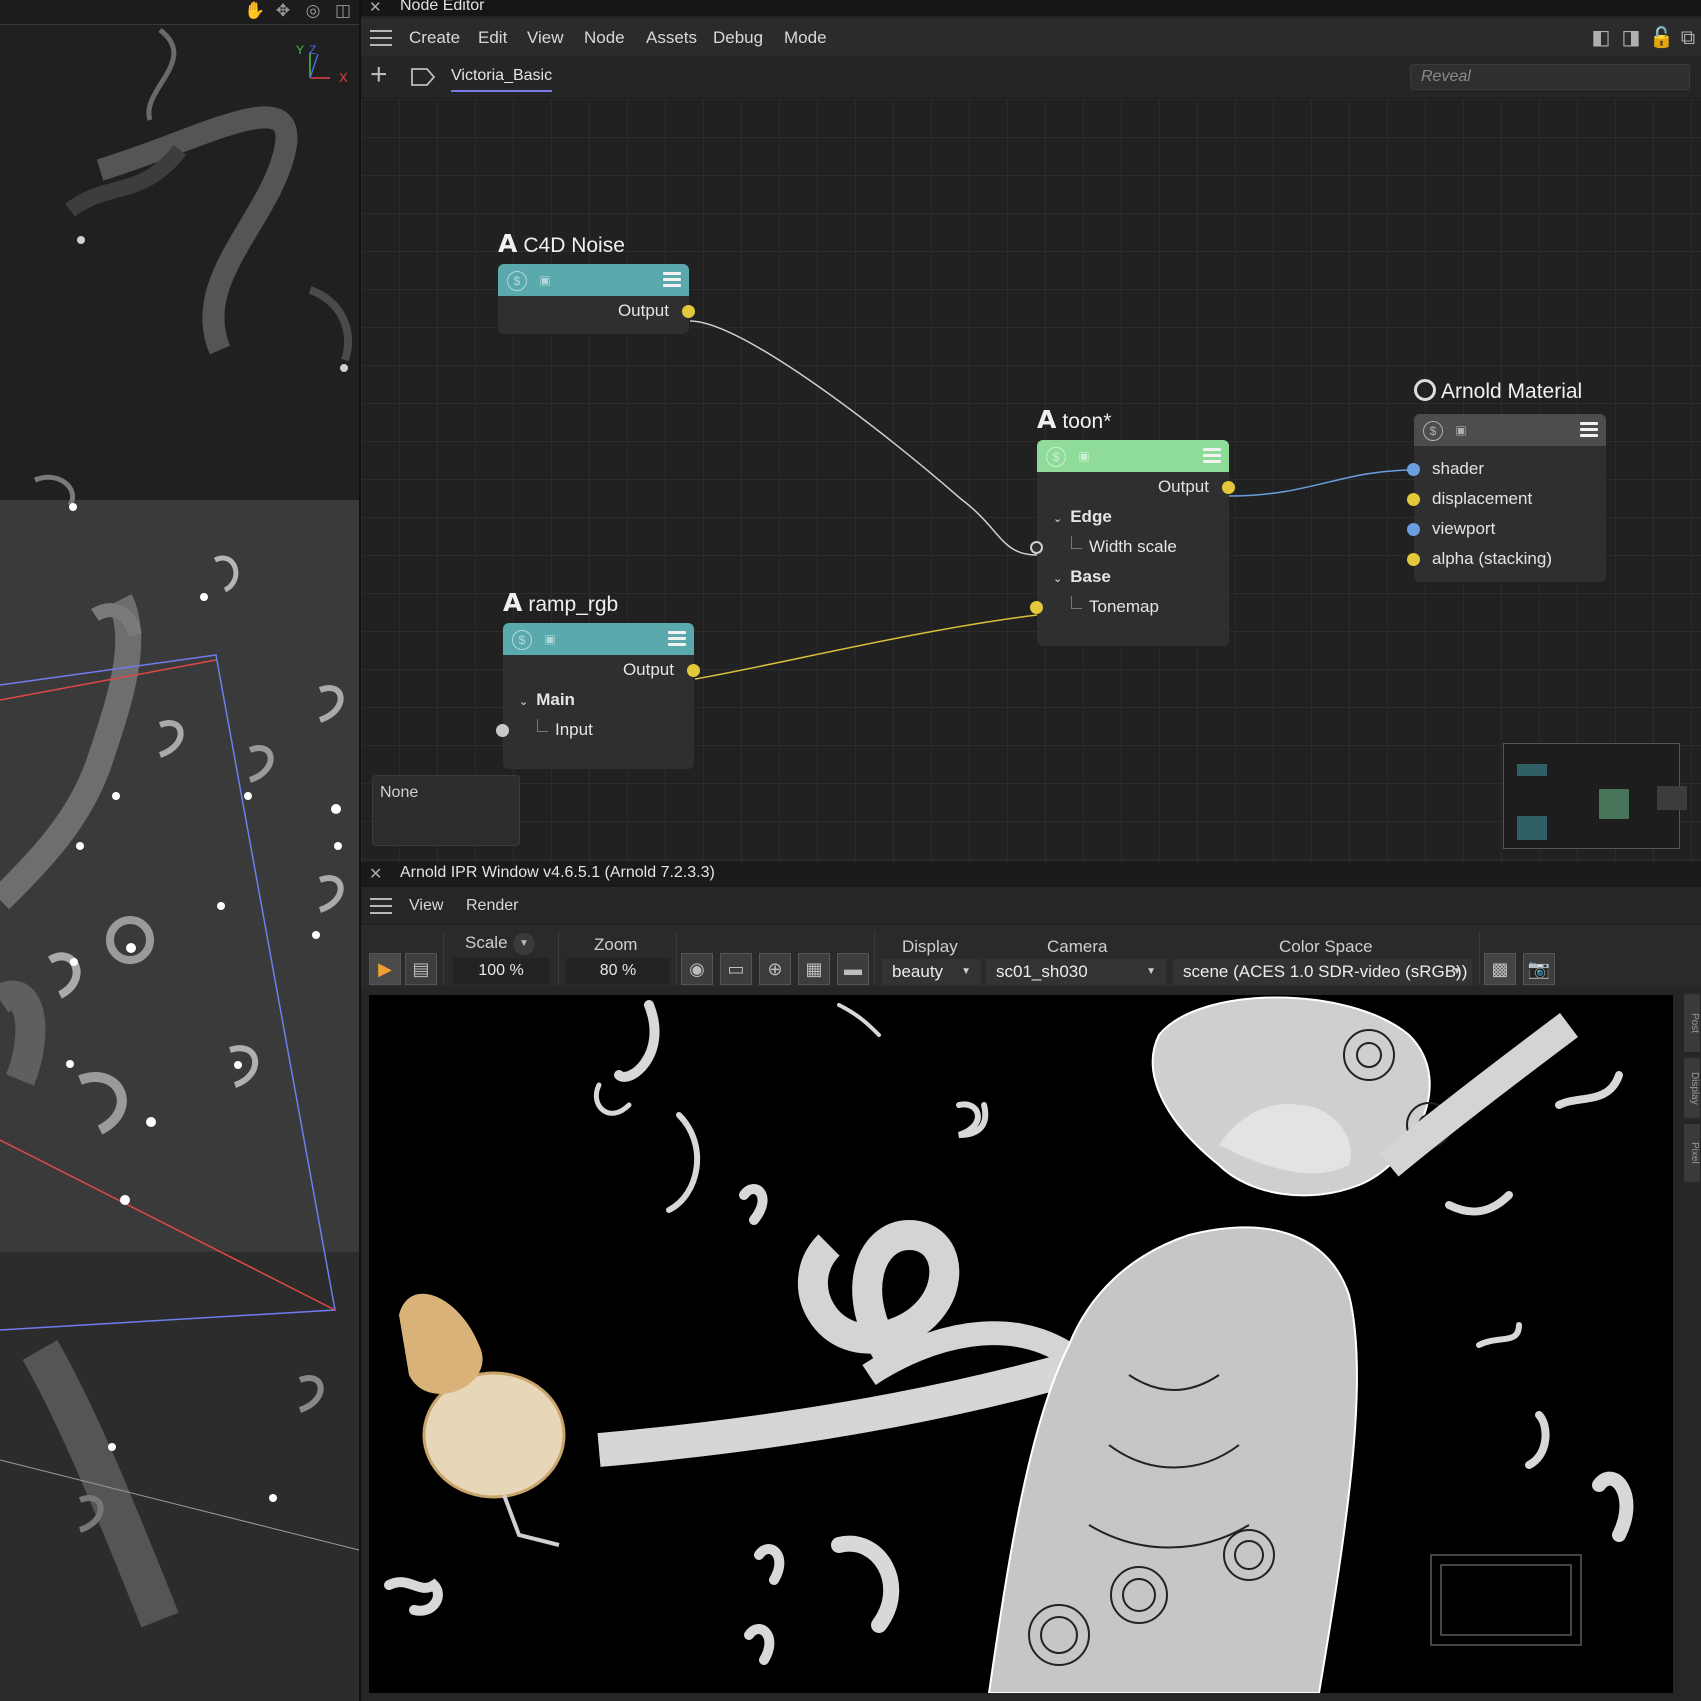 Image resolution: width=1701 pixels, height=1701 pixels. What do you see at coordinates (1550, 77) in the screenshot?
I see `reveal-search-input` at bounding box center [1550, 77].